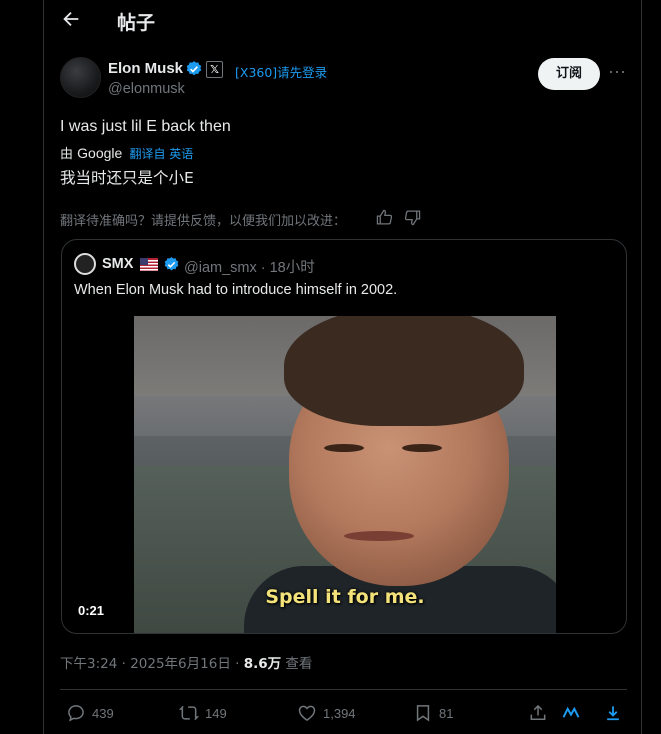 This screenshot has height=734, width=661. I want to click on video-subject-hair, so click(404, 371).